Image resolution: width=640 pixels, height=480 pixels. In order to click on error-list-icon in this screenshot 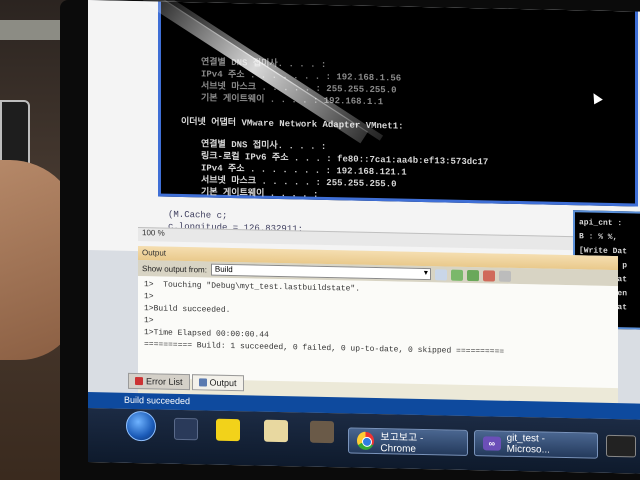, I will do `click(139, 381)`.